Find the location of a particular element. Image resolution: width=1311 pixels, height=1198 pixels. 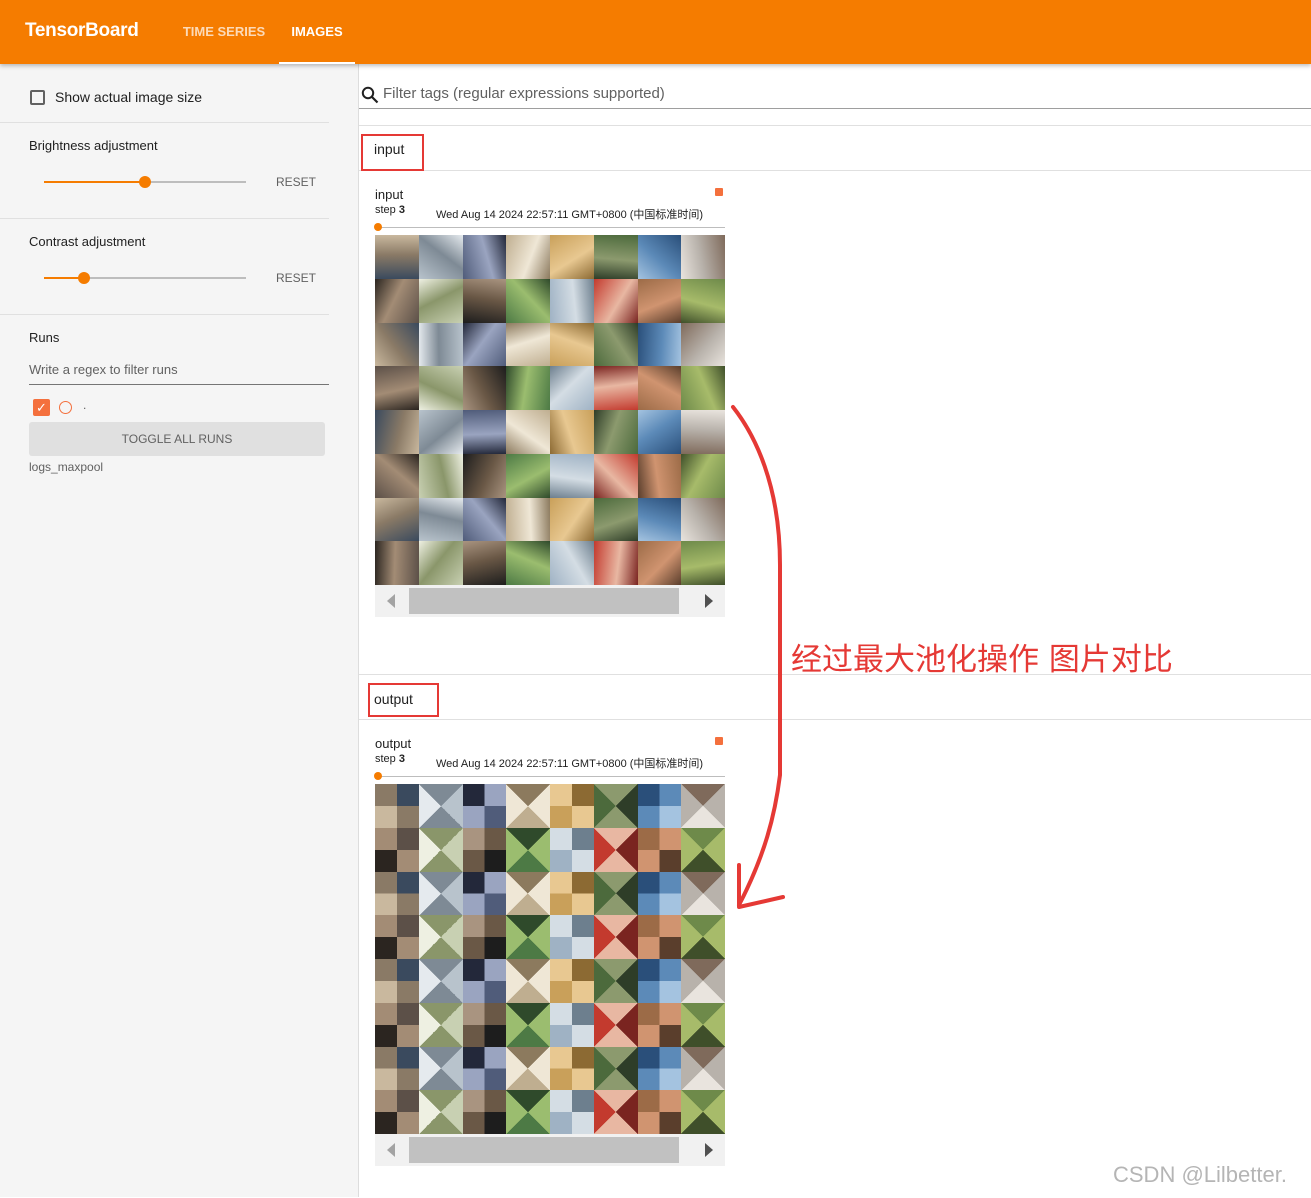

show-actual-size-label: Show actual image size is located at coordinates (129, 97).